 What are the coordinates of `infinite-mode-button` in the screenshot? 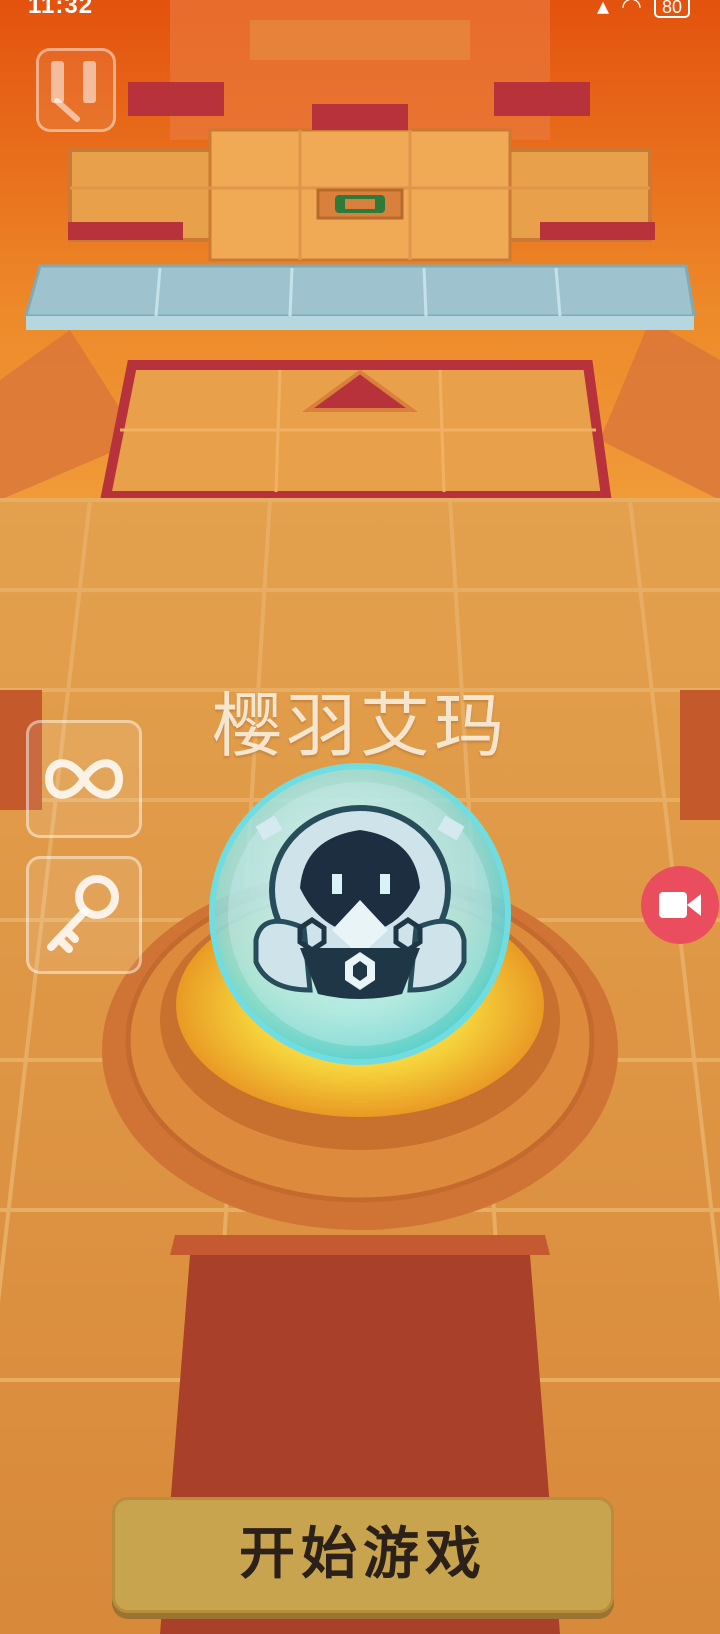 It's located at (84, 779).